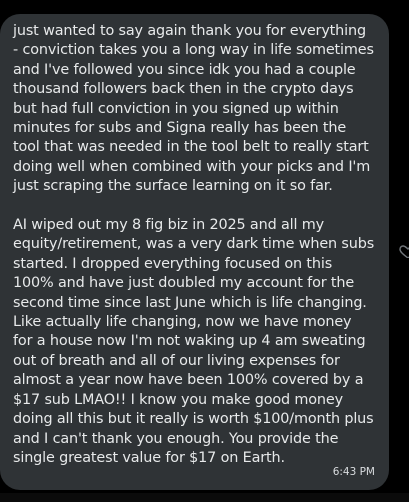 This screenshot has height=502, width=409. What do you see at coordinates (353, 472) in the screenshot?
I see `message-timestamp: 6:43 PM` at bounding box center [353, 472].